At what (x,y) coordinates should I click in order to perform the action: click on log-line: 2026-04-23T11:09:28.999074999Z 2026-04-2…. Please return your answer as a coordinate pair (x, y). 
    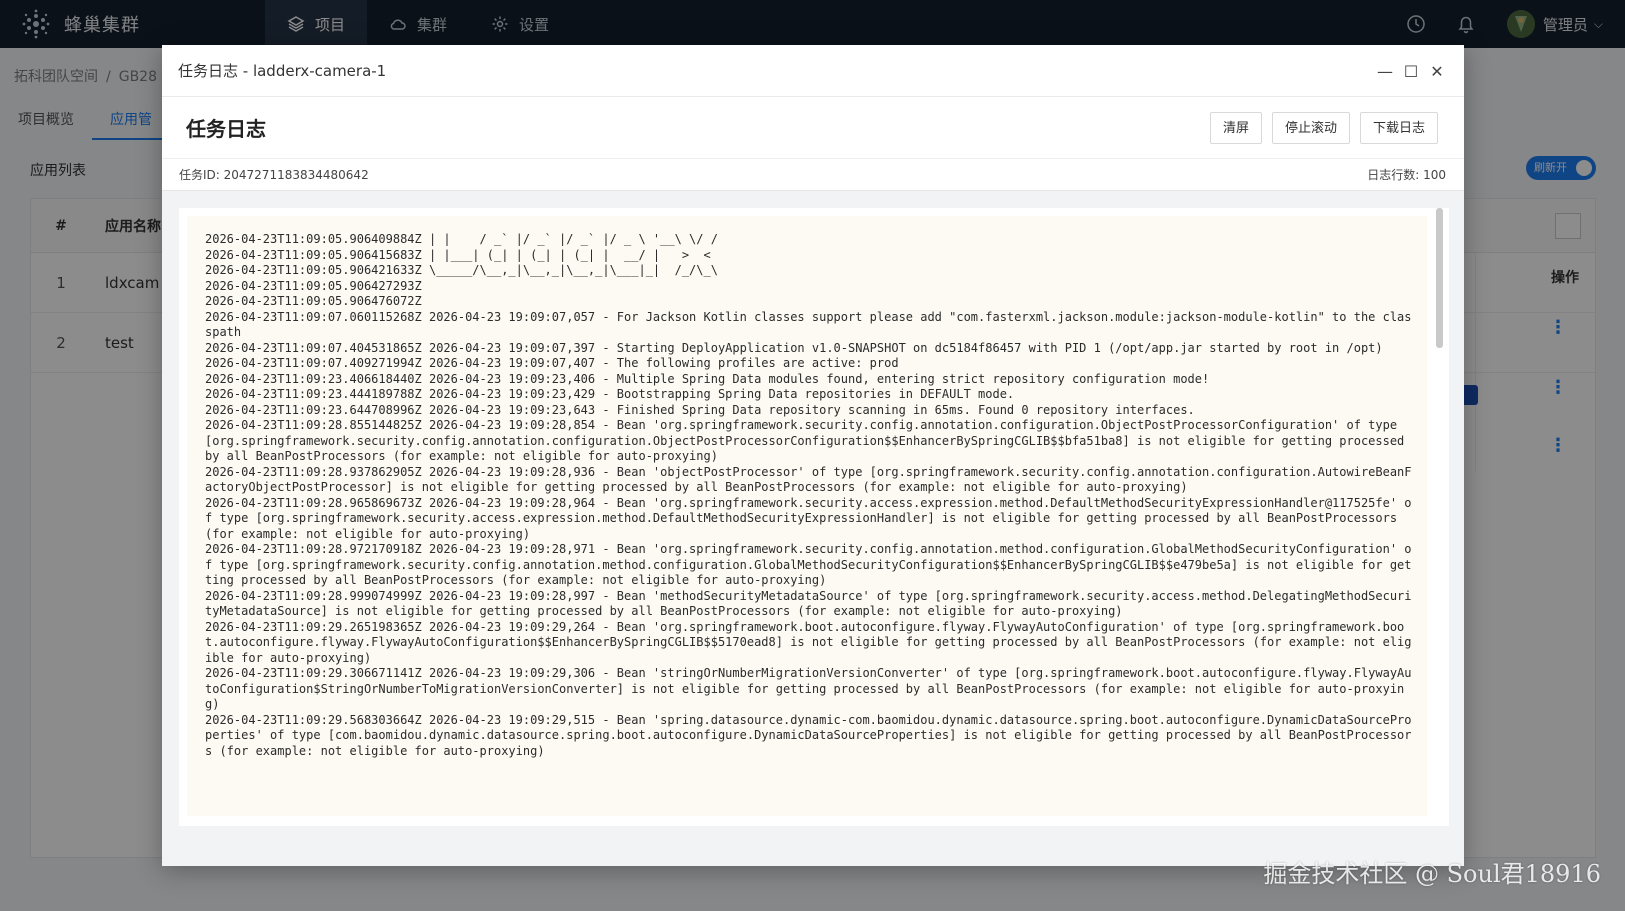
    Looking at the image, I should click on (808, 603).